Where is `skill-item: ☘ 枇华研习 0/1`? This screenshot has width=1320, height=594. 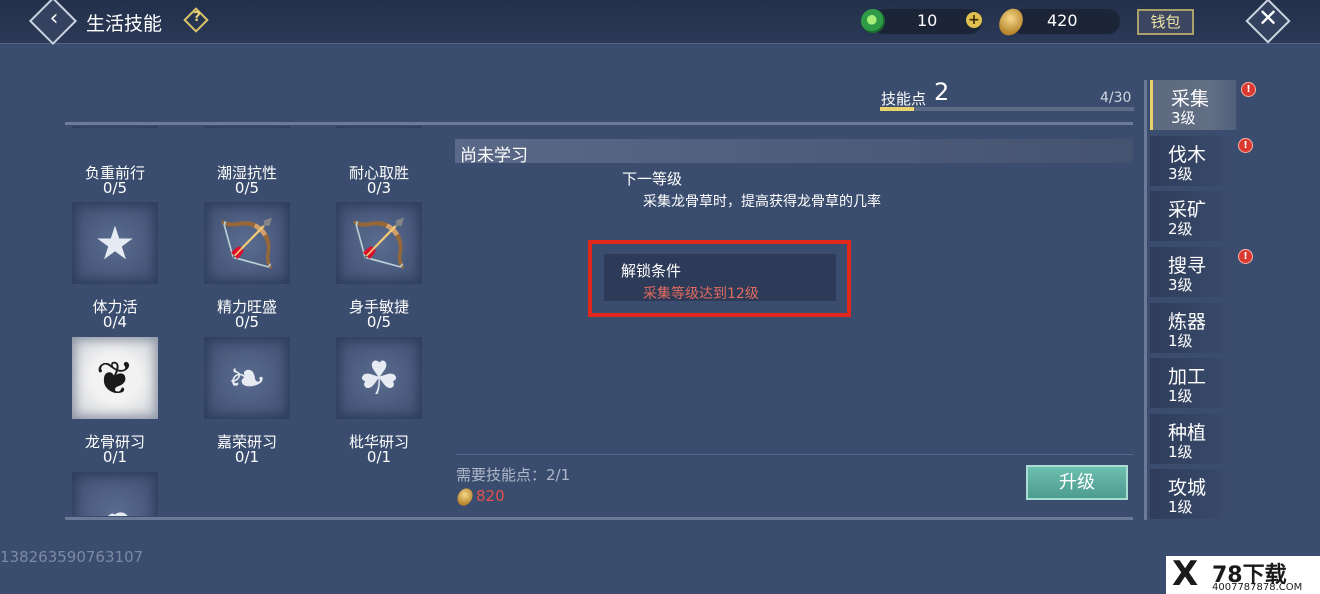
skill-item: ☘ 枇华研习 0/1 is located at coordinates (379, 407).